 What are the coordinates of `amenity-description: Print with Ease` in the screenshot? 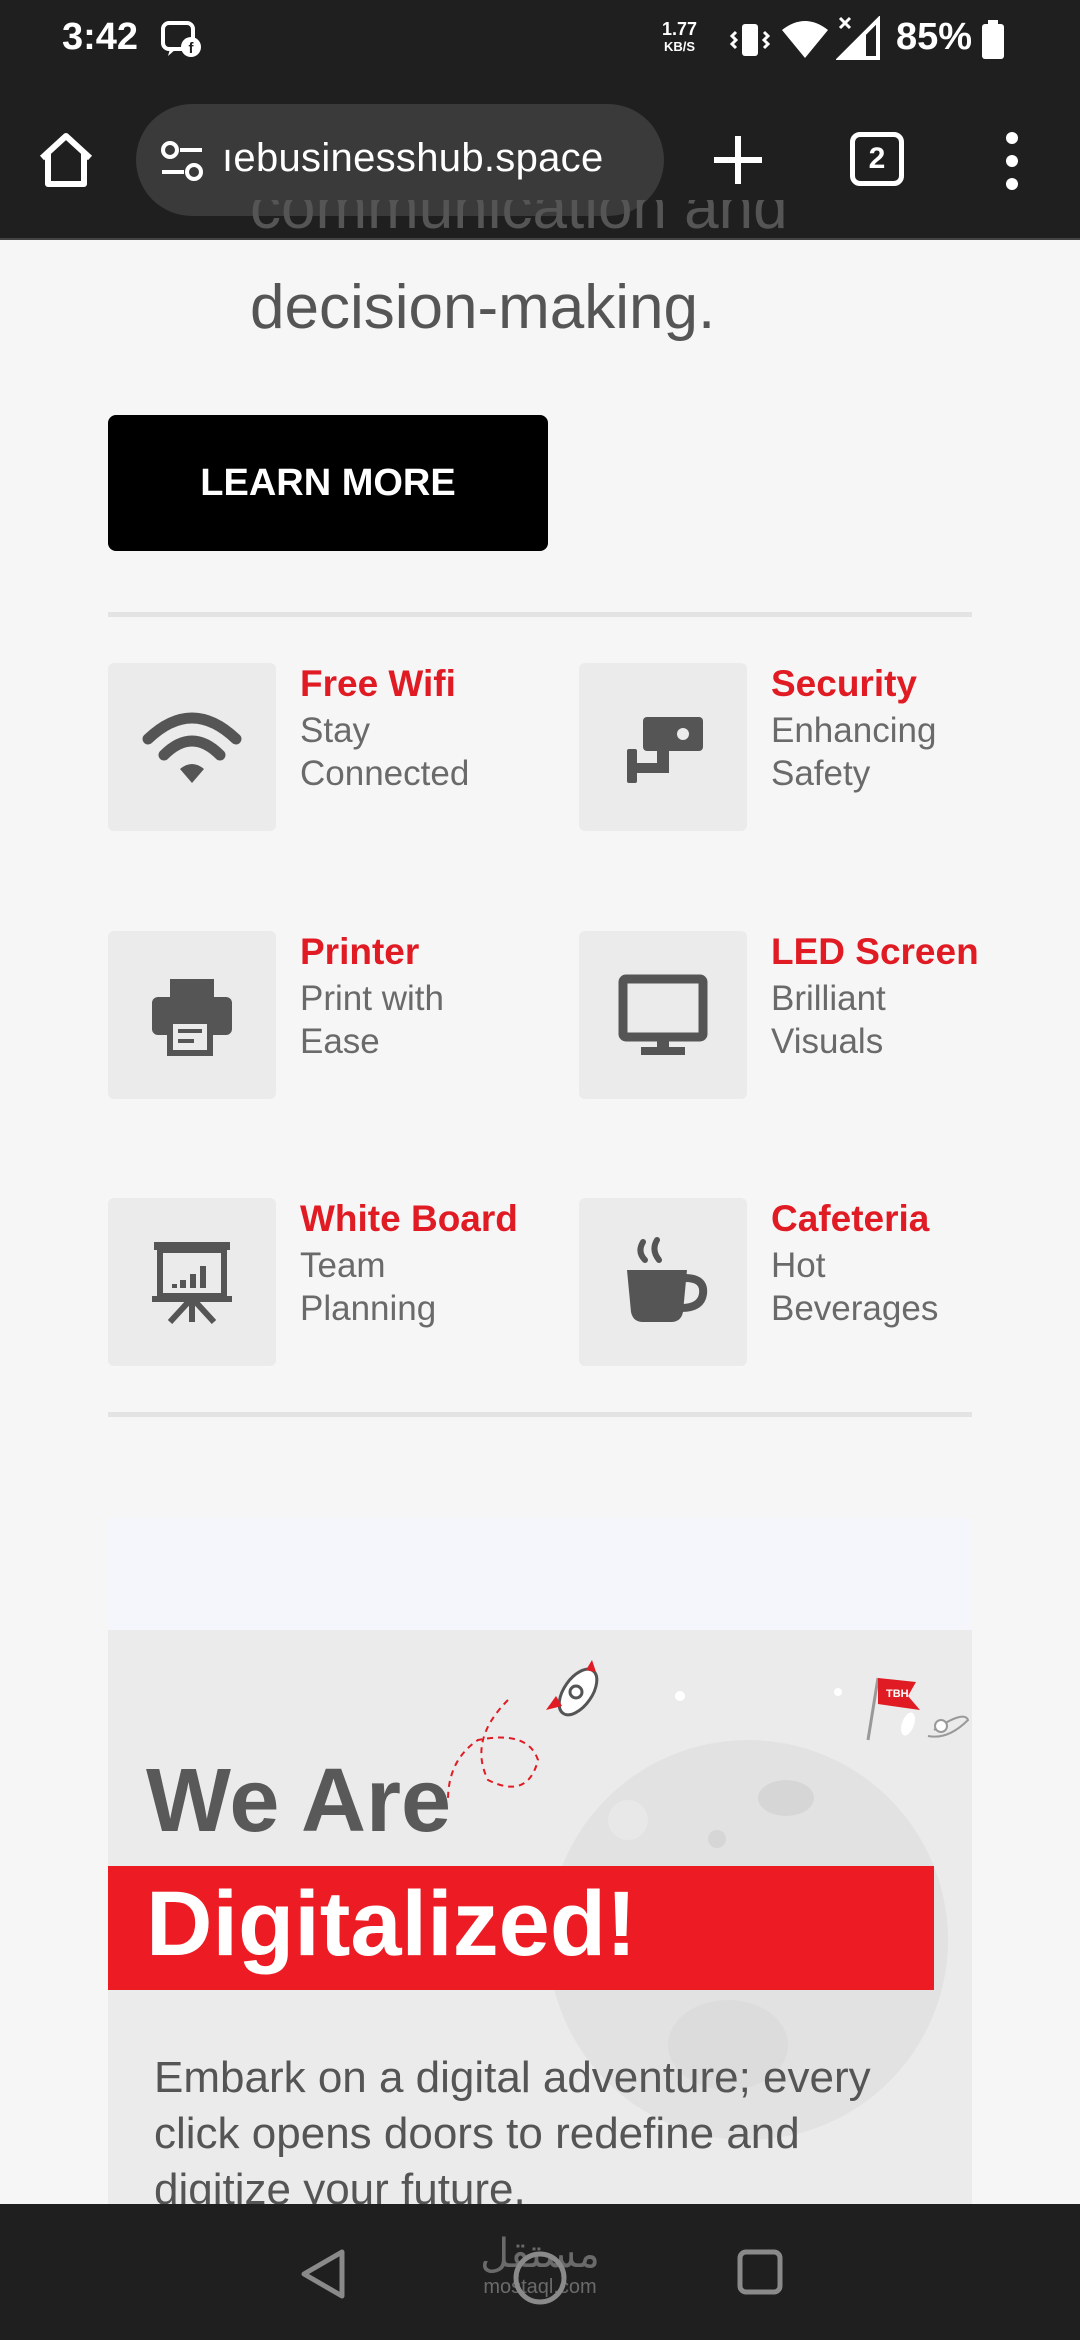 It's located at (372, 1020).